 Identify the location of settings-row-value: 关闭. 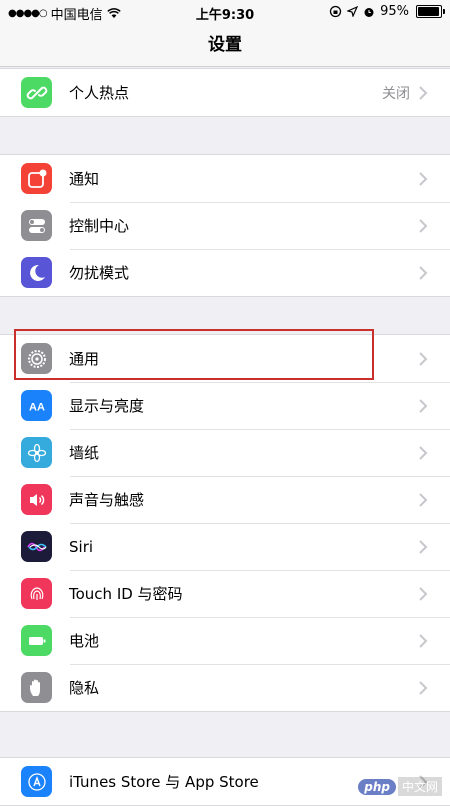
(396, 93).